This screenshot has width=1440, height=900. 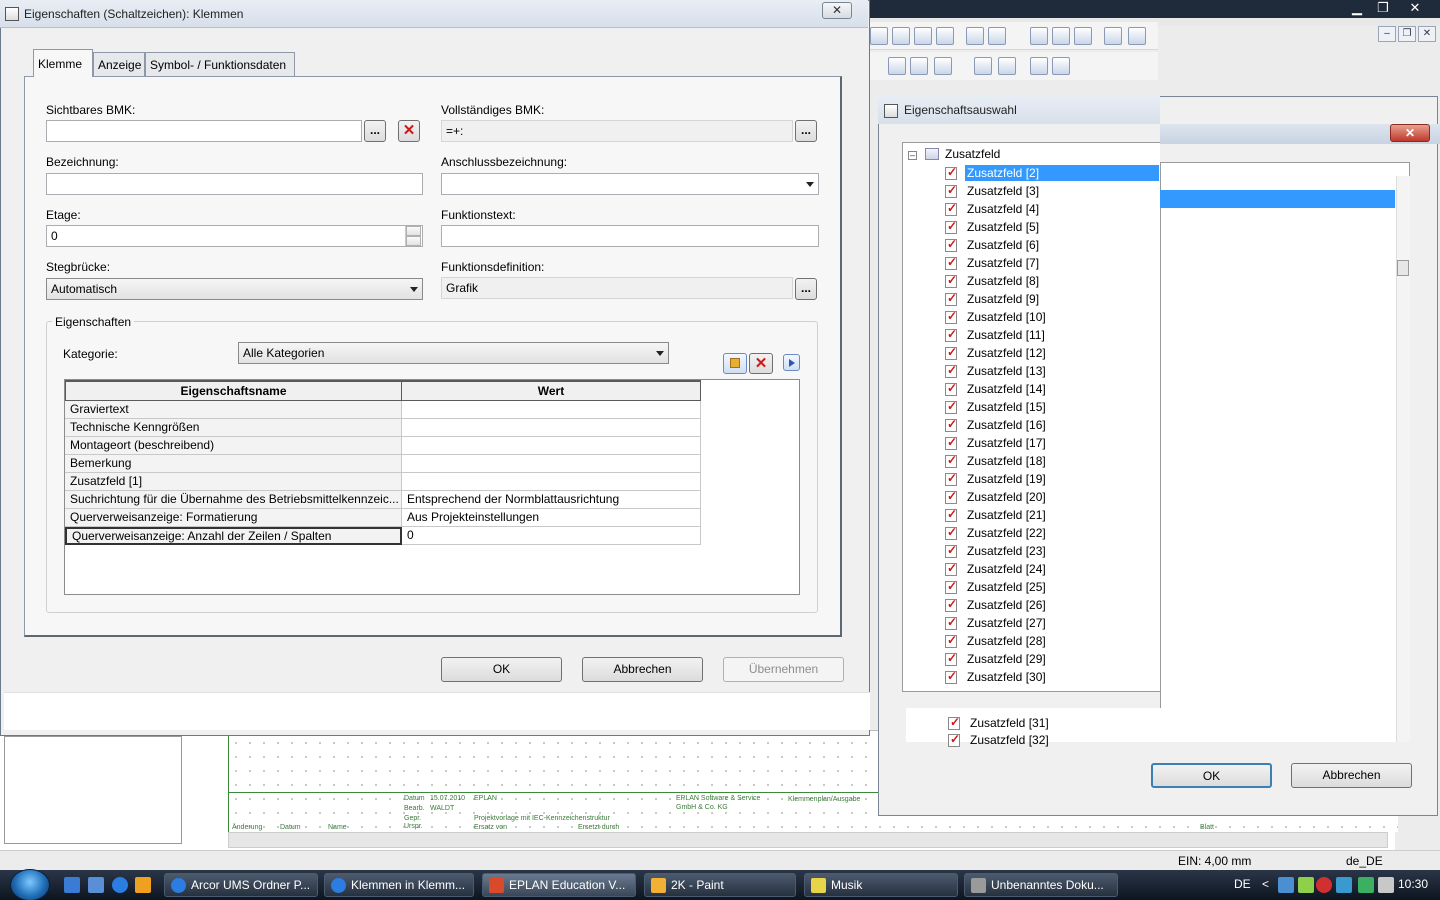 I want to click on mdi-close-button: ✕, so click(x=1427, y=34).